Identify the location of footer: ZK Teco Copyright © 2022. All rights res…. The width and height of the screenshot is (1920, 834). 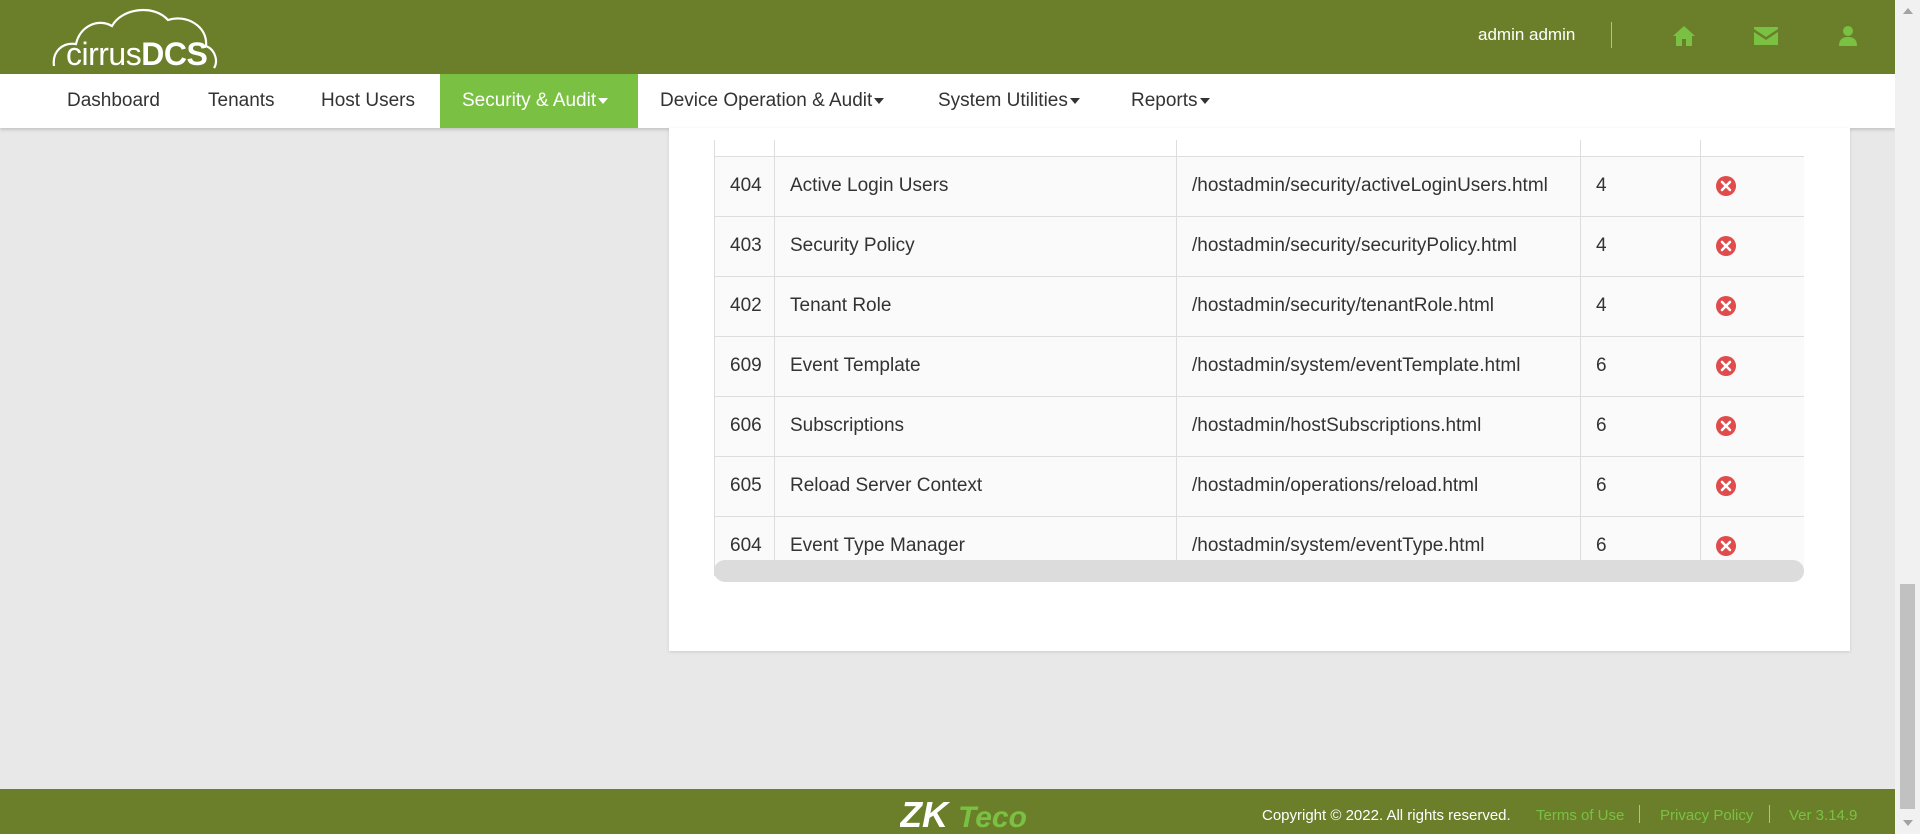
(947, 811).